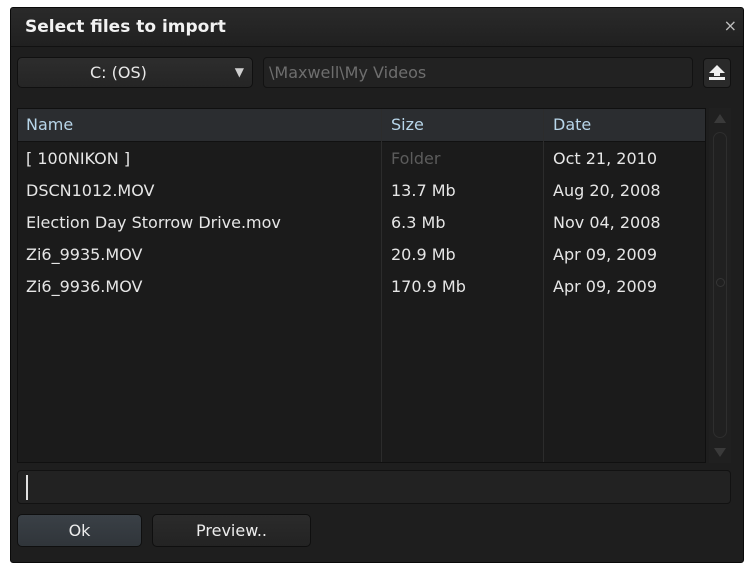 The height and width of the screenshot is (567, 749). What do you see at coordinates (125, 27) in the screenshot?
I see `dialog-title: Select files to import` at bounding box center [125, 27].